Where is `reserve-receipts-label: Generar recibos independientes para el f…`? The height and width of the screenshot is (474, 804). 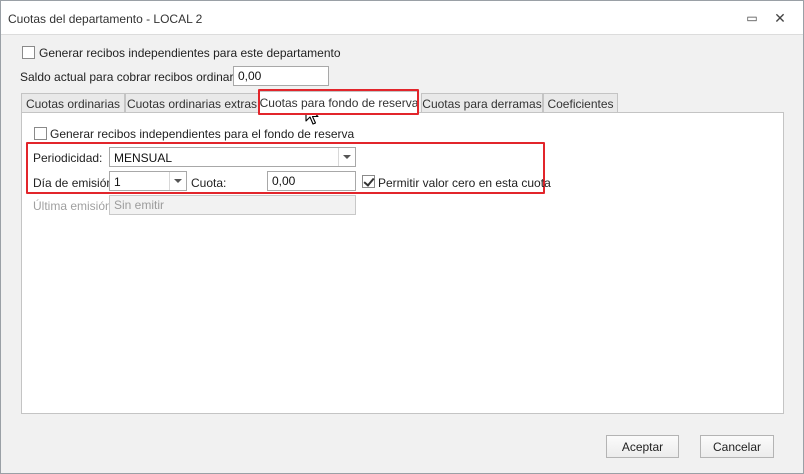
reserve-receipts-label: Generar recibos independientes para el f… is located at coordinates (202, 134).